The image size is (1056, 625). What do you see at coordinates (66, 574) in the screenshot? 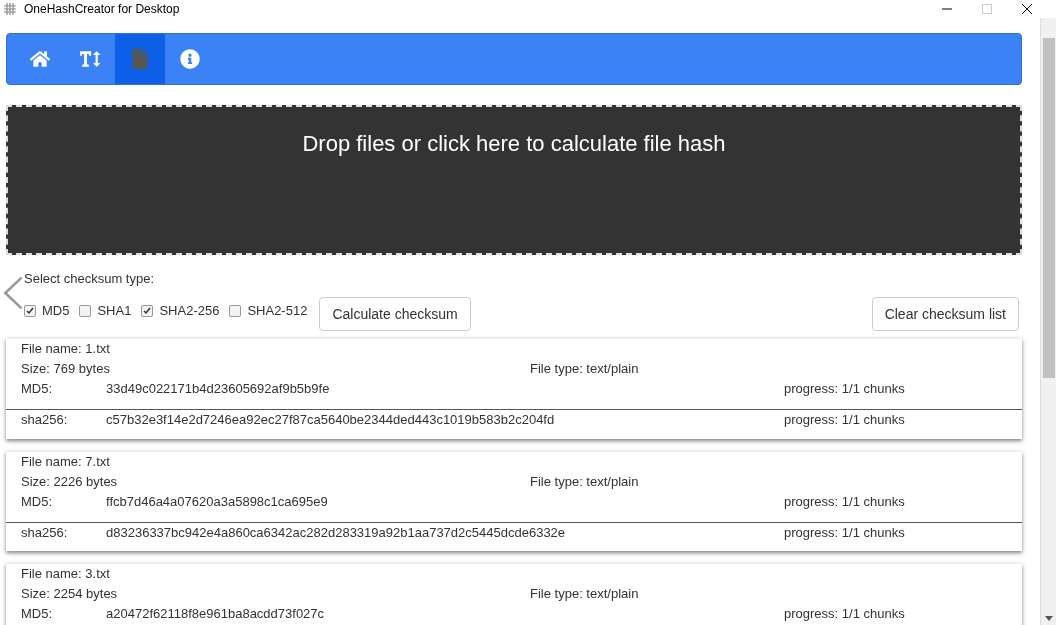
I see `file-name: File name: 3.txt` at bounding box center [66, 574].